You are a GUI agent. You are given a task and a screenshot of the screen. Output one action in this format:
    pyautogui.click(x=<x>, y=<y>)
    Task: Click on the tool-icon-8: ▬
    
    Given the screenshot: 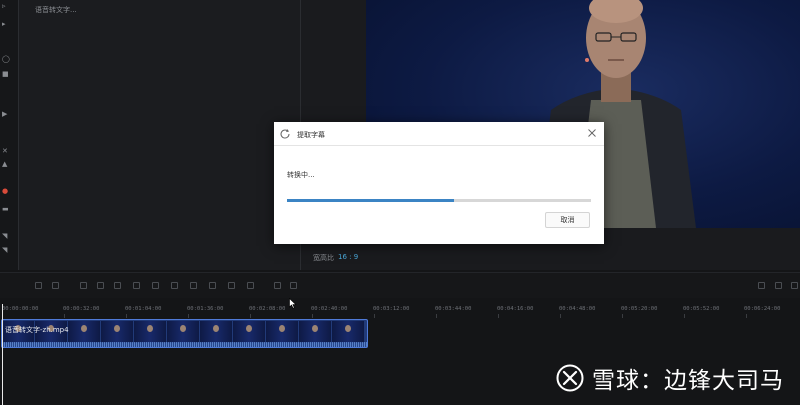 What is the action you would take?
    pyautogui.click(x=8, y=209)
    